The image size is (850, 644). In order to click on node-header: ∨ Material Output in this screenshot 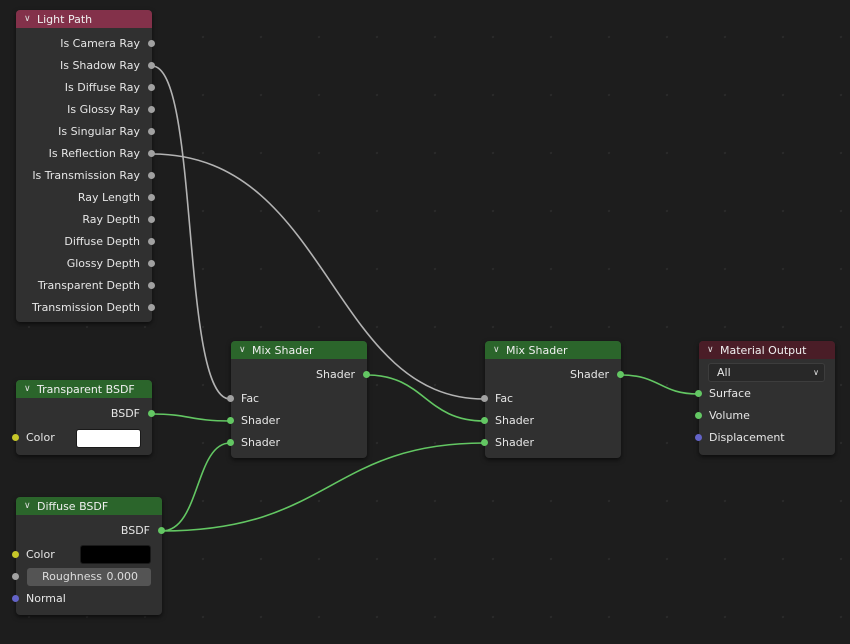, I will do `click(767, 350)`.